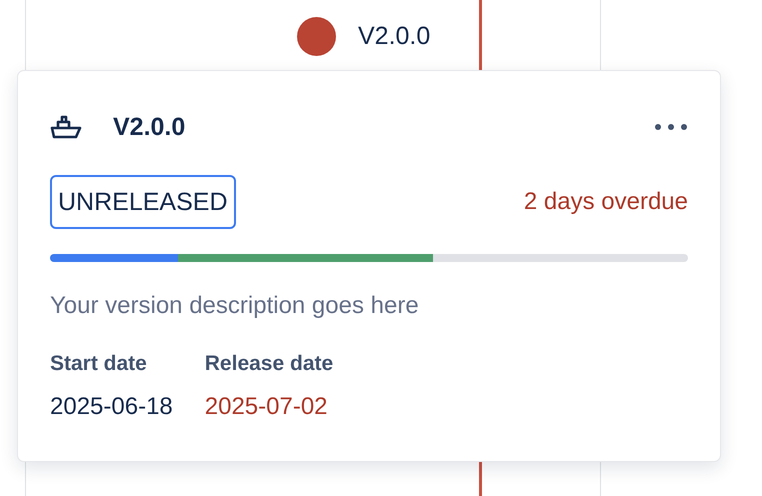 This screenshot has height=496, width=762. What do you see at coordinates (111, 407) in the screenshot?
I see `date-value: 2025-06-18` at bounding box center [111, 407].